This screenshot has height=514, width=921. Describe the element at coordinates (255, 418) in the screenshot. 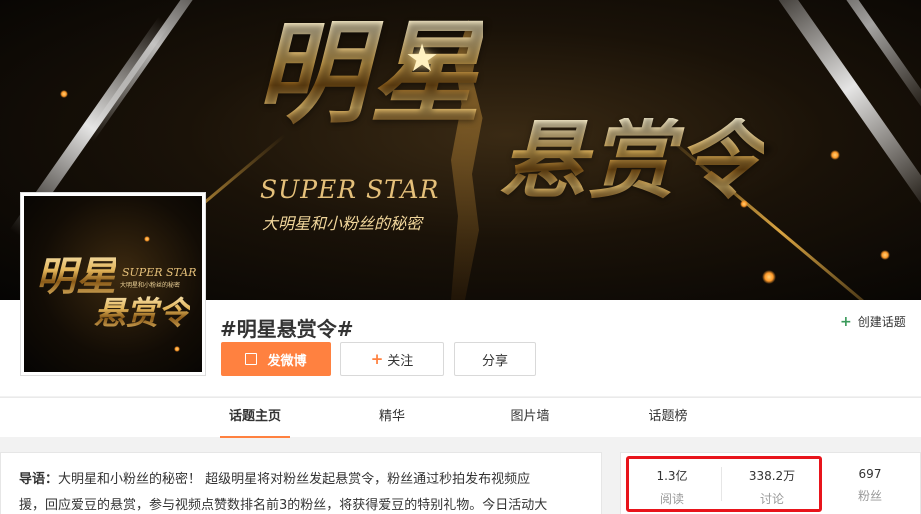

I see `tab-topic-home: 话题主页` at that location.